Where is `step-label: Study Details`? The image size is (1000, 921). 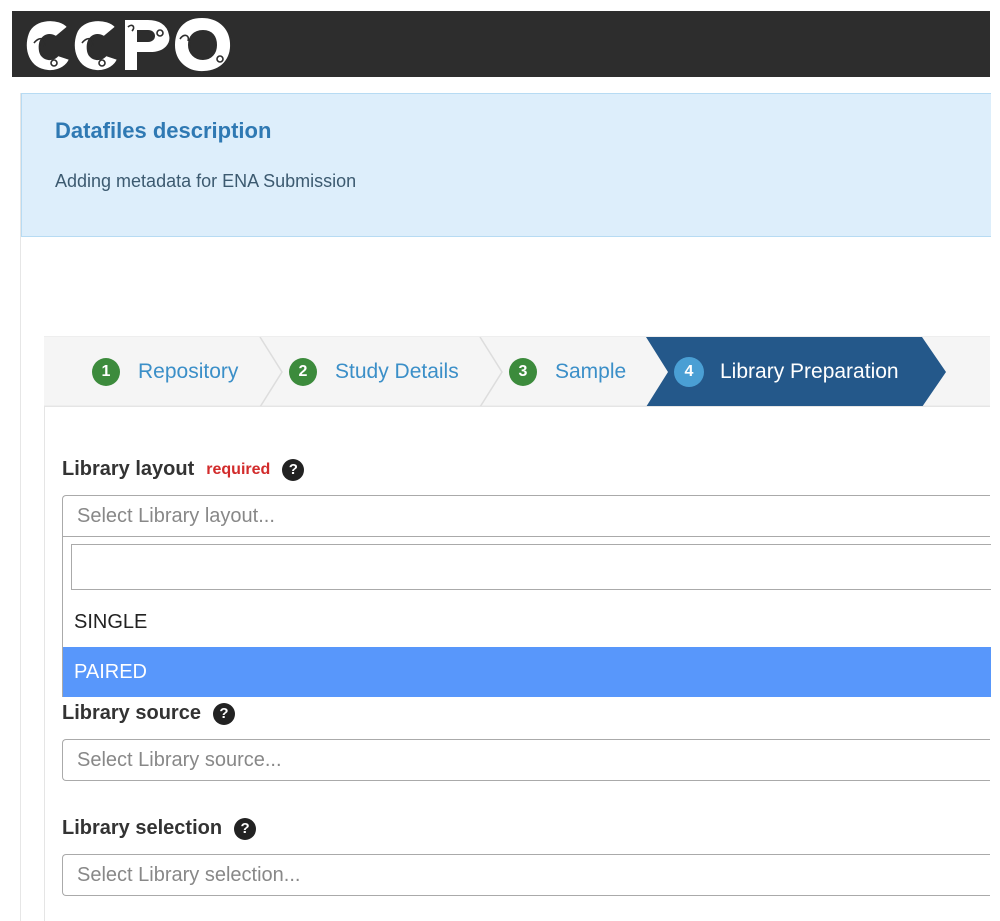 step-label: Study Details is located at coordinates (397, 371).